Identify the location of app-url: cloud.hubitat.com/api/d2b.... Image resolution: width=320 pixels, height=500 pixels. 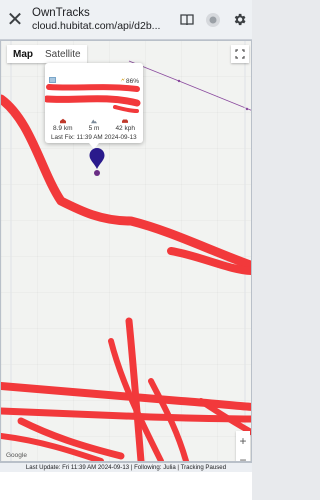
(98, 26).